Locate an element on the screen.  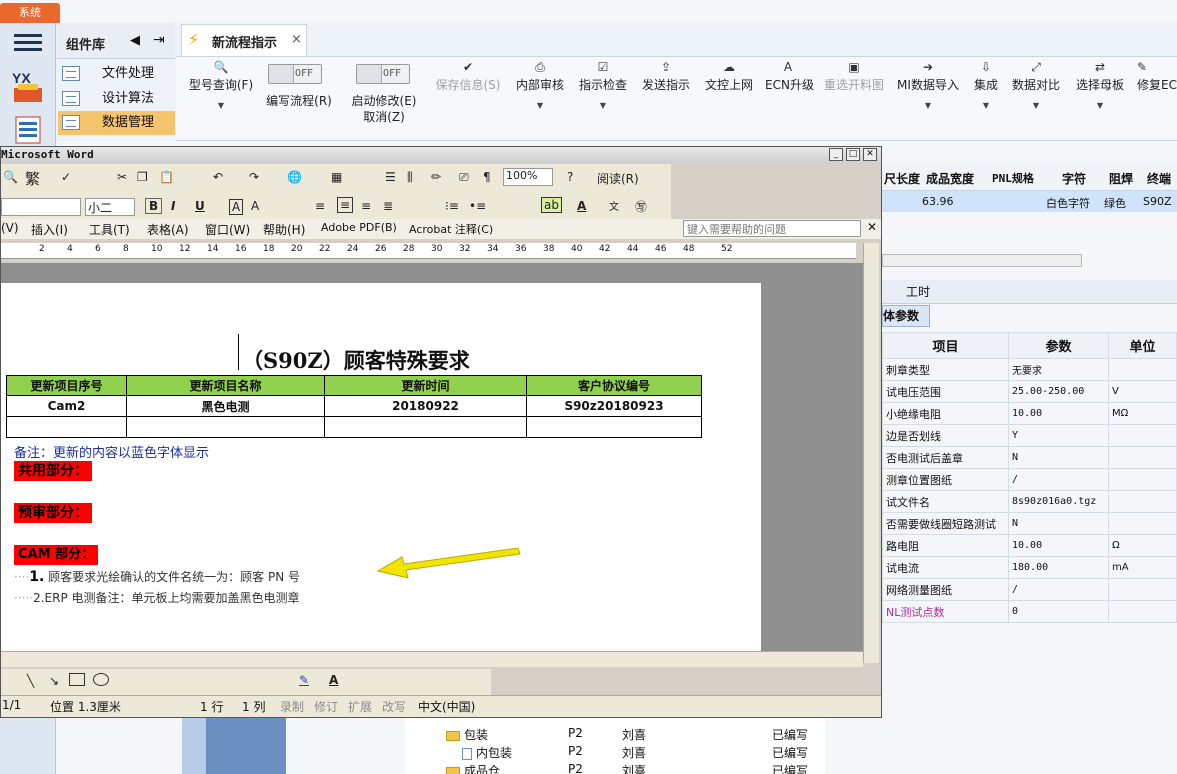
instruction-check-button: ☑ 指示检查 ▼ is located at coordinates (603, 85).